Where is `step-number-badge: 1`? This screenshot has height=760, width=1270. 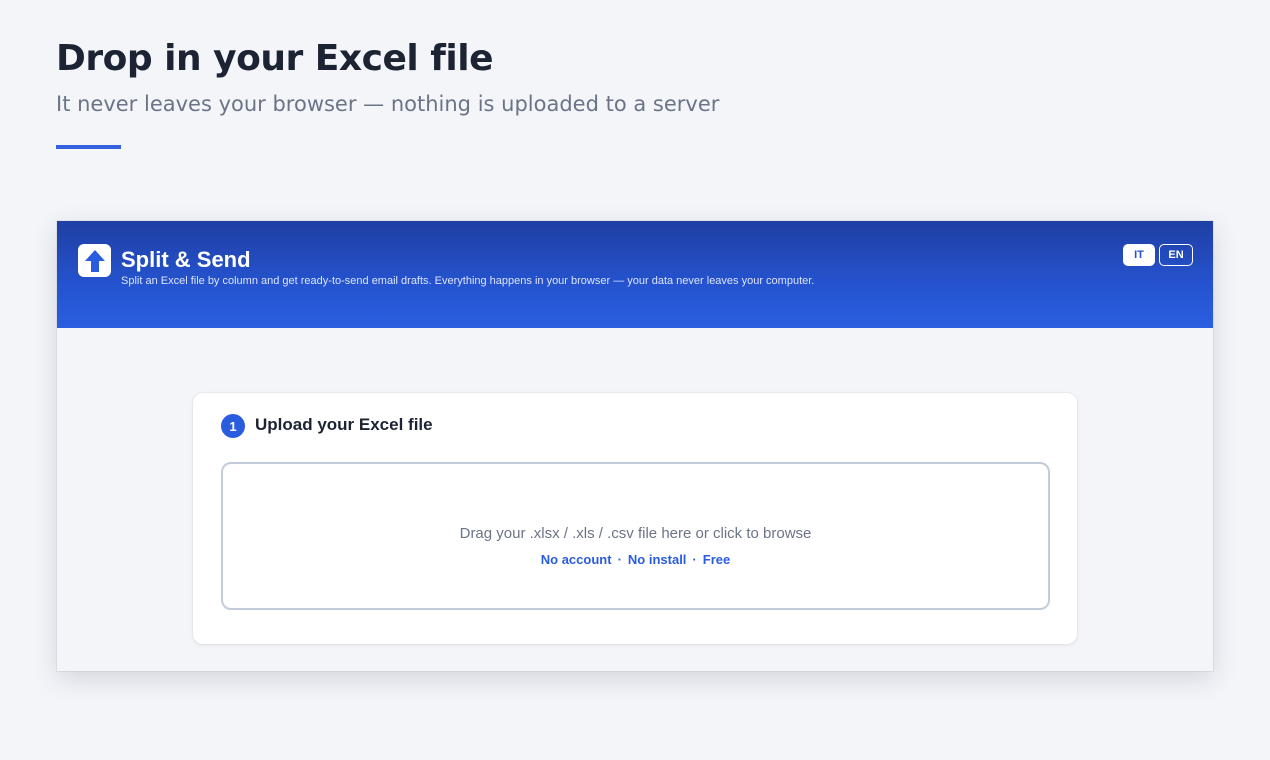
step-number-badge: 1 is located at coordinates (233, 426).